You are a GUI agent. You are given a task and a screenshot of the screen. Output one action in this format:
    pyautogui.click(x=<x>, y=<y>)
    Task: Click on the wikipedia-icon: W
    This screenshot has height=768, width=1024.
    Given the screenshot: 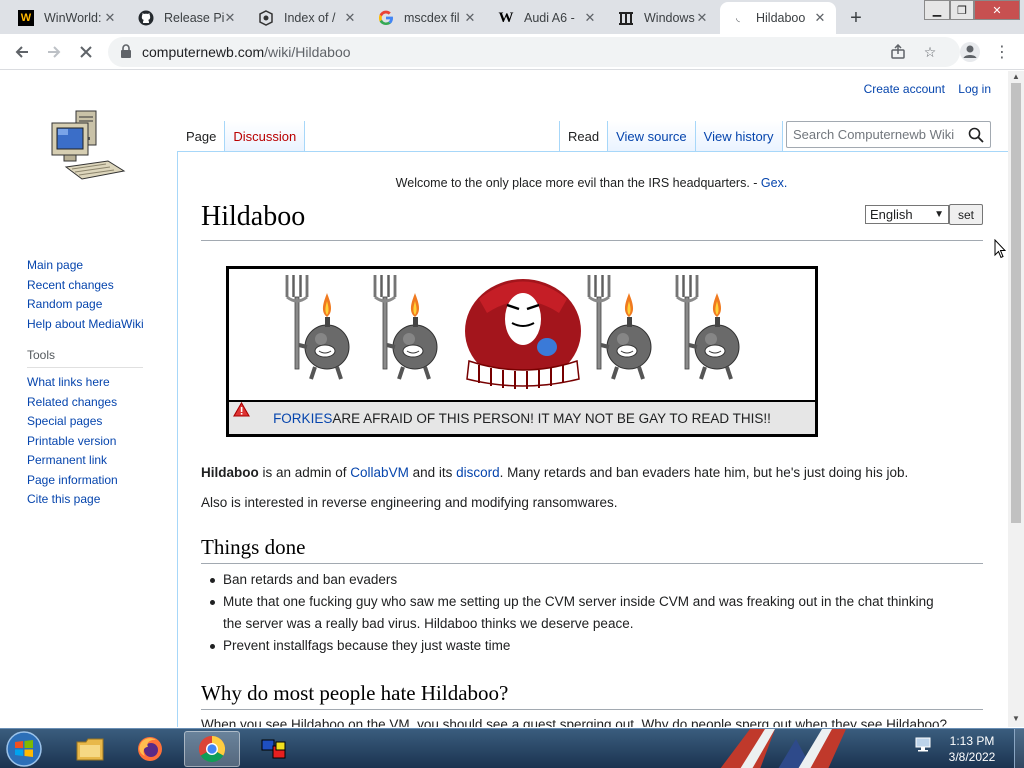 What is the action you would take?
    pyautogui.click(x=506, y=17)
    